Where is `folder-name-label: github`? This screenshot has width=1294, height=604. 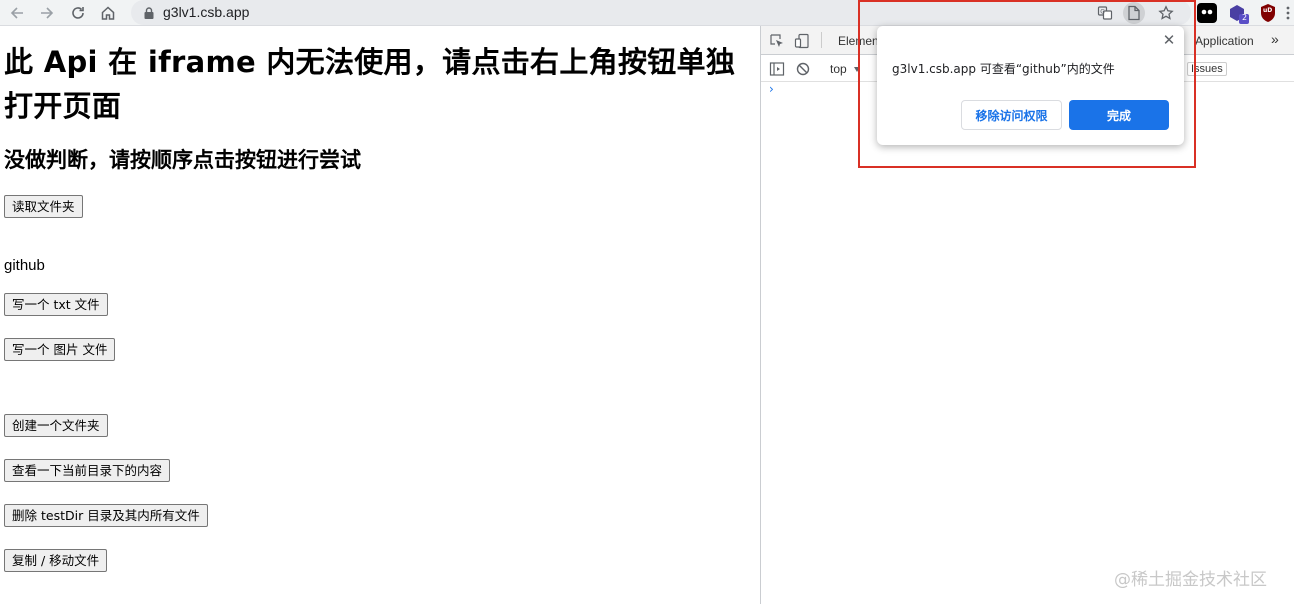
folder-name-label: github is located at coordinates (24, 265).